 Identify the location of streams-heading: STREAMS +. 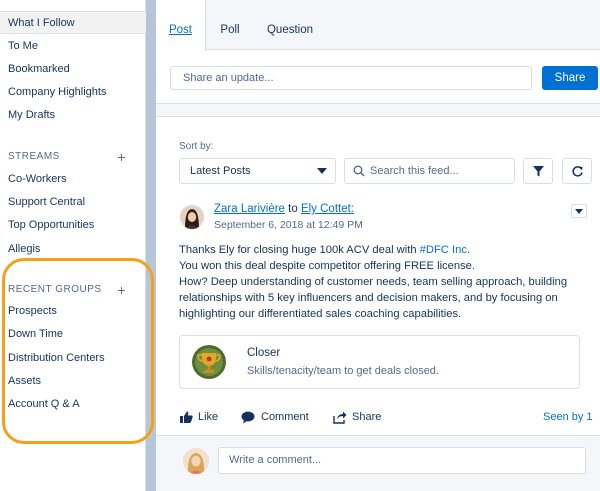
(73, 157).